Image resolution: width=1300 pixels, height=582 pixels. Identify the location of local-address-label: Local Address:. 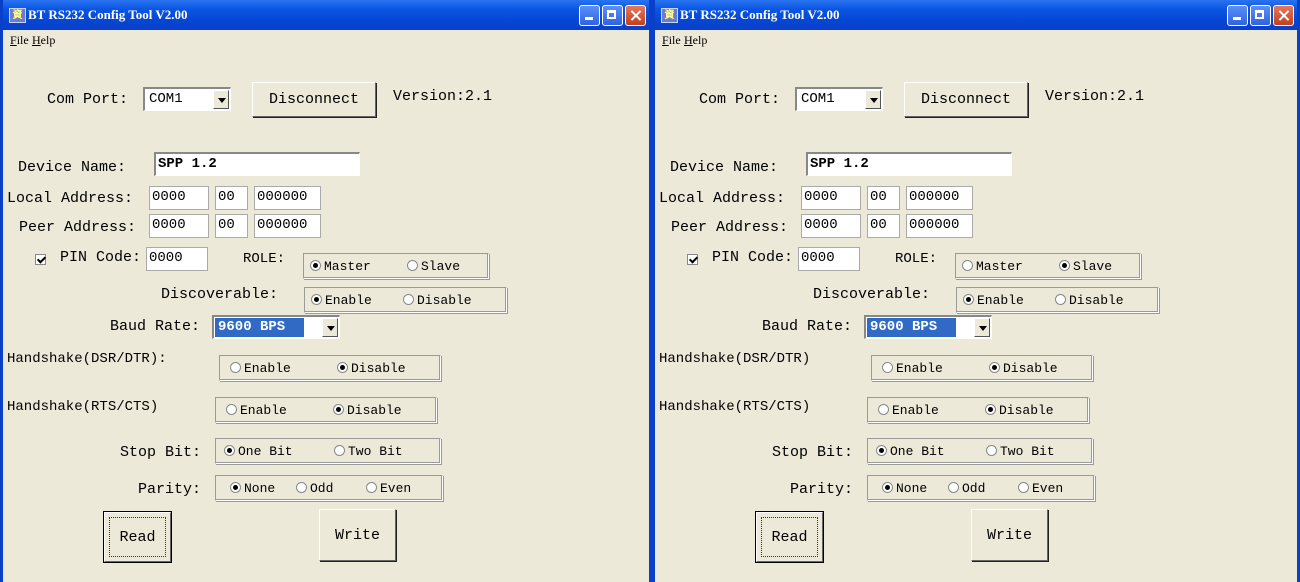
(70, 198).